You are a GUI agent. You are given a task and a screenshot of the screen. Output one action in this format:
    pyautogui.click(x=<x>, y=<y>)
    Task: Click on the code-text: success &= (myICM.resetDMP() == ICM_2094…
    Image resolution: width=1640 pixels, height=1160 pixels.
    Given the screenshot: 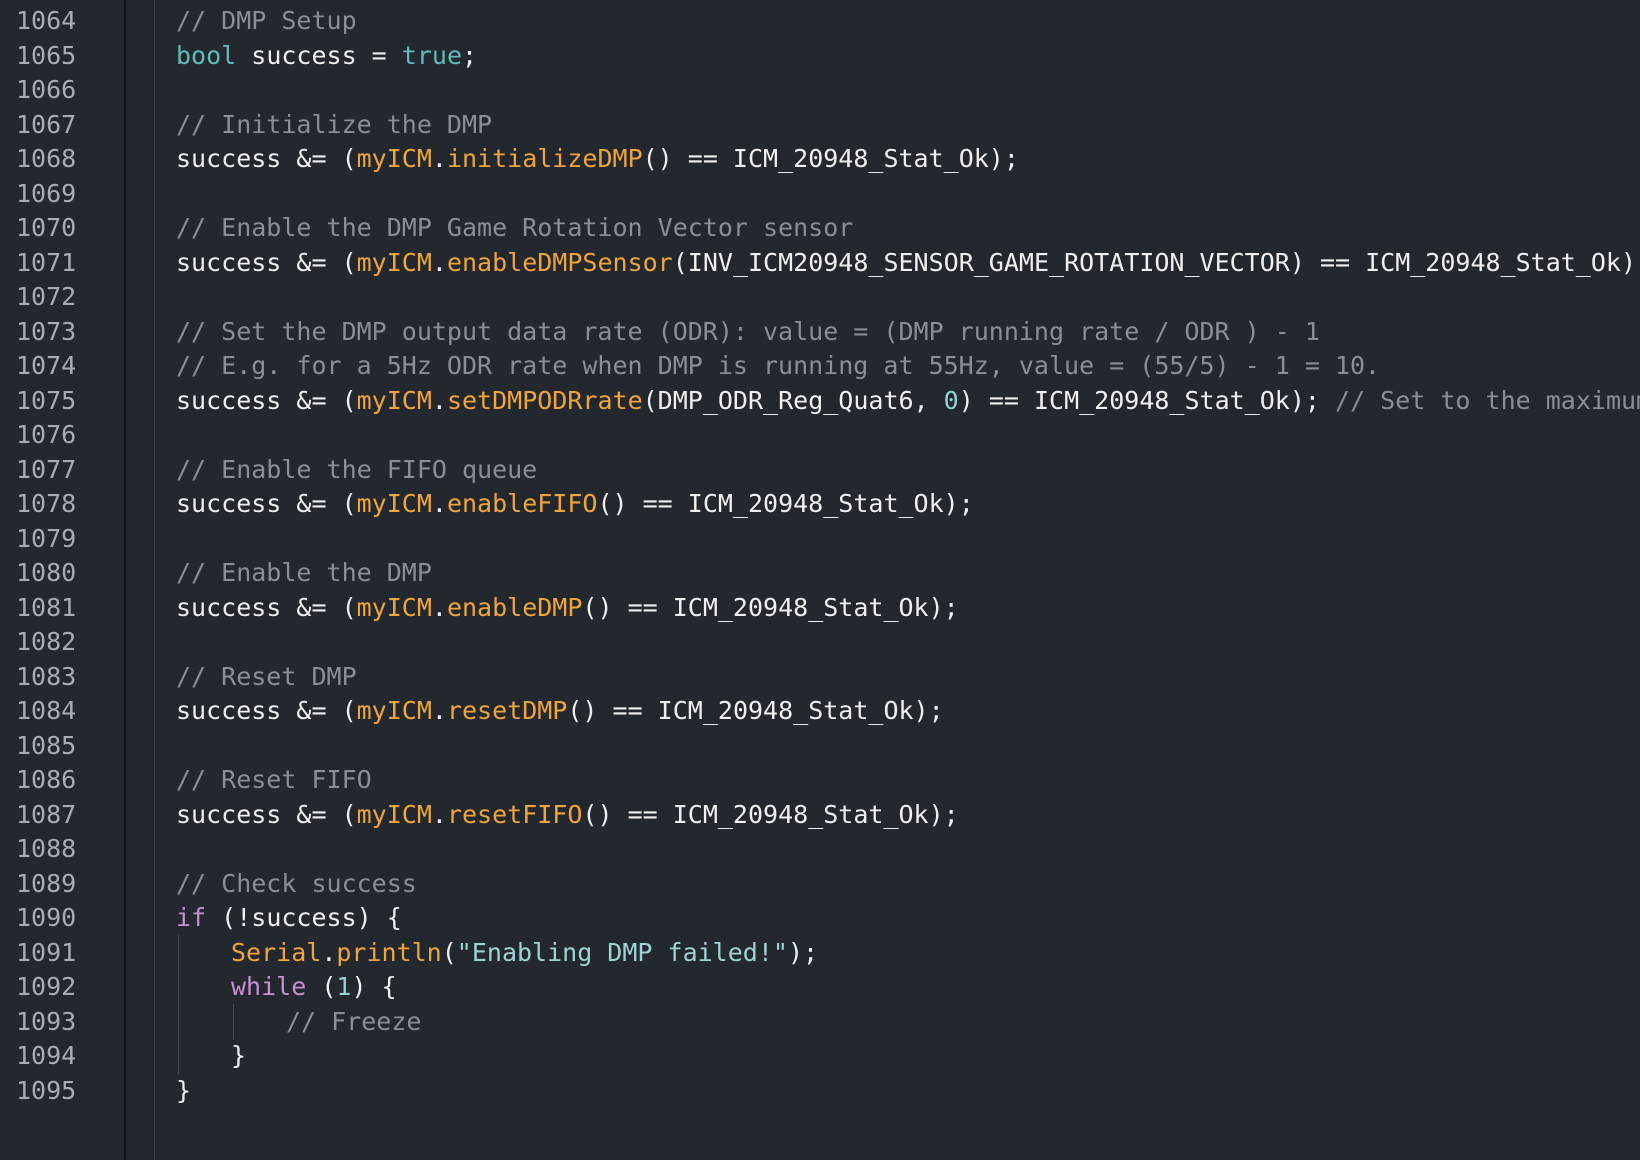 What is the action you would take?
    pyautogui.click(x=560, y=711)
    